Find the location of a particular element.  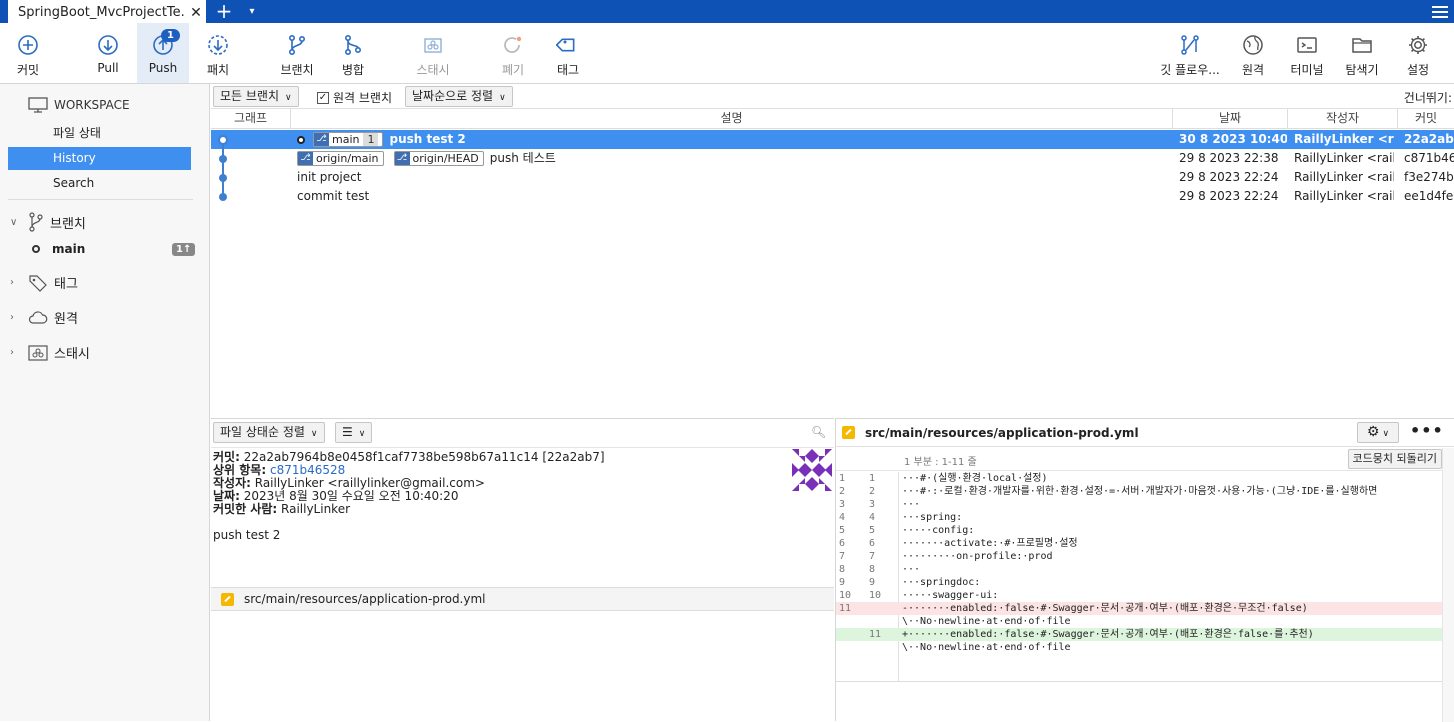

old-line-number: 4 is located at coordinates (842, 517).